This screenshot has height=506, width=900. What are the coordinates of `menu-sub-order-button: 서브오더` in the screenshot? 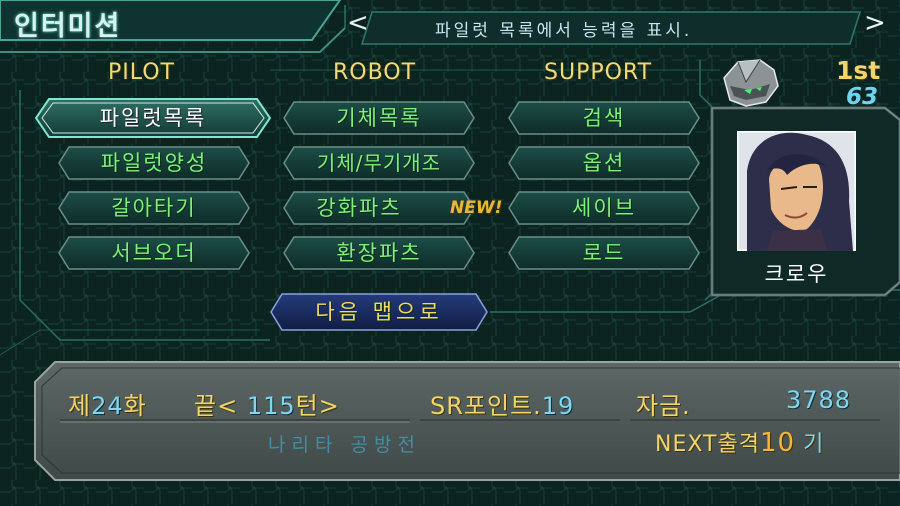 It's located at (154, 253).